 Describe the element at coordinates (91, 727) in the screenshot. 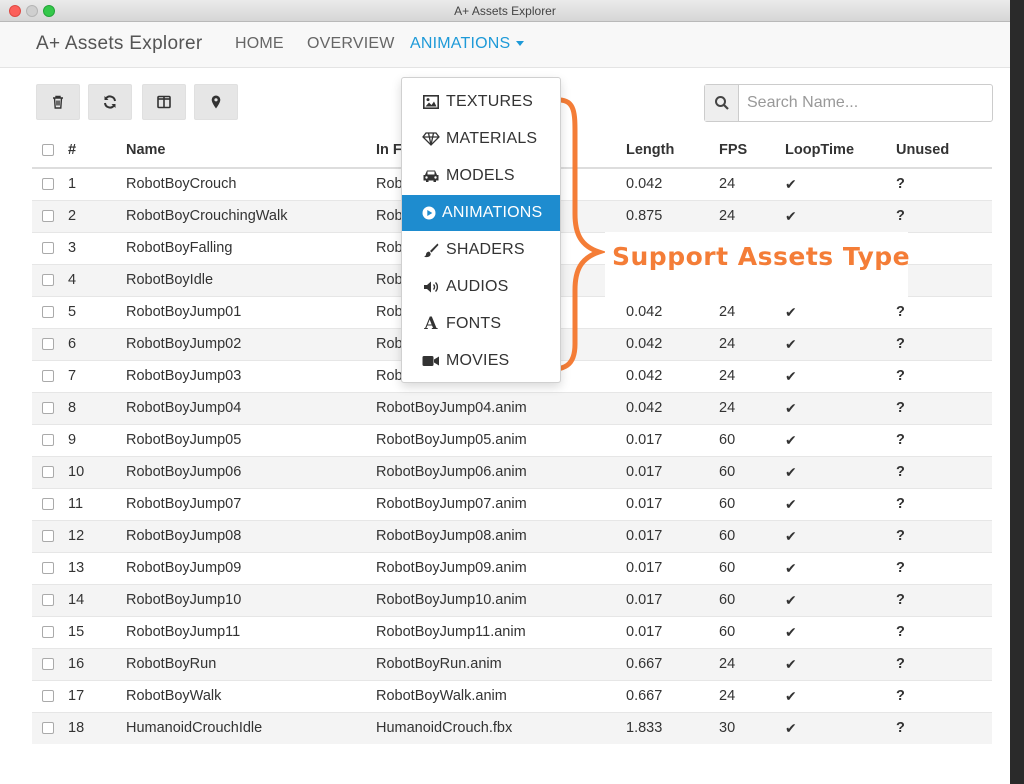

I see `cell-index: 18` at that location.